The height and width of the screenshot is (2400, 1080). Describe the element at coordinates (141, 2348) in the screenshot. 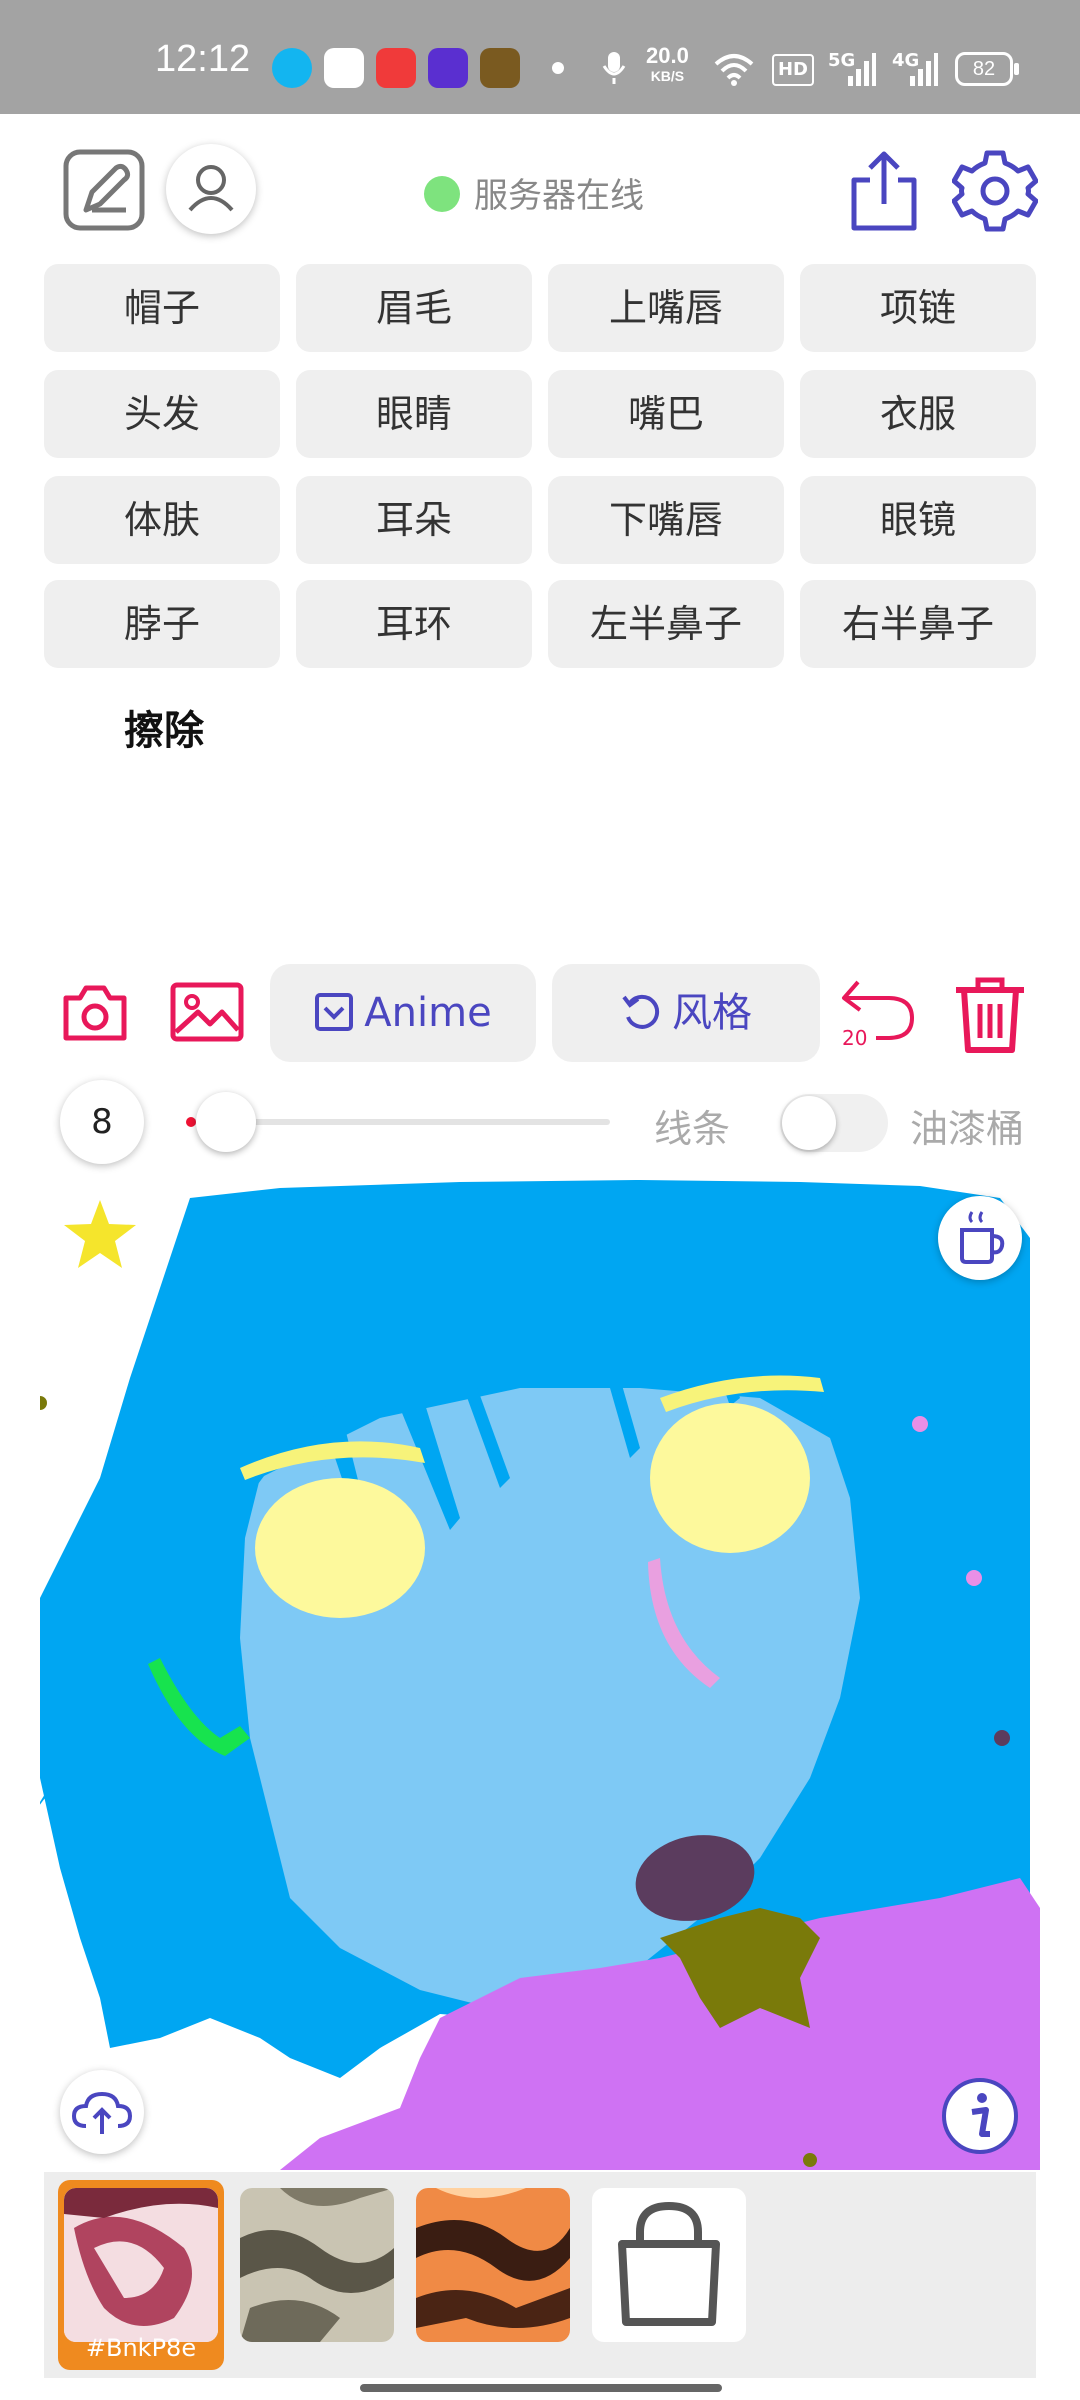

I see `style-code-1: #BnkP8e` at that location.